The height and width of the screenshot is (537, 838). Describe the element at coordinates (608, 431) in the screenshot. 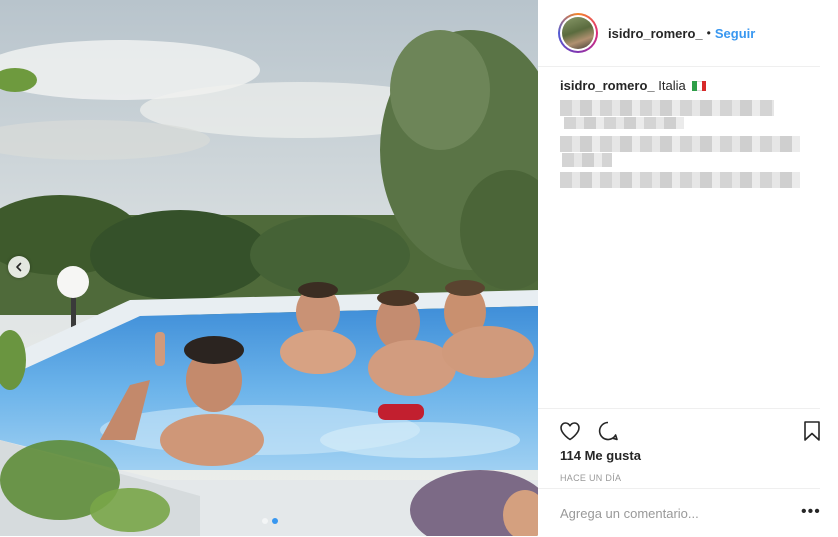

I see `comment-icon` at that location.